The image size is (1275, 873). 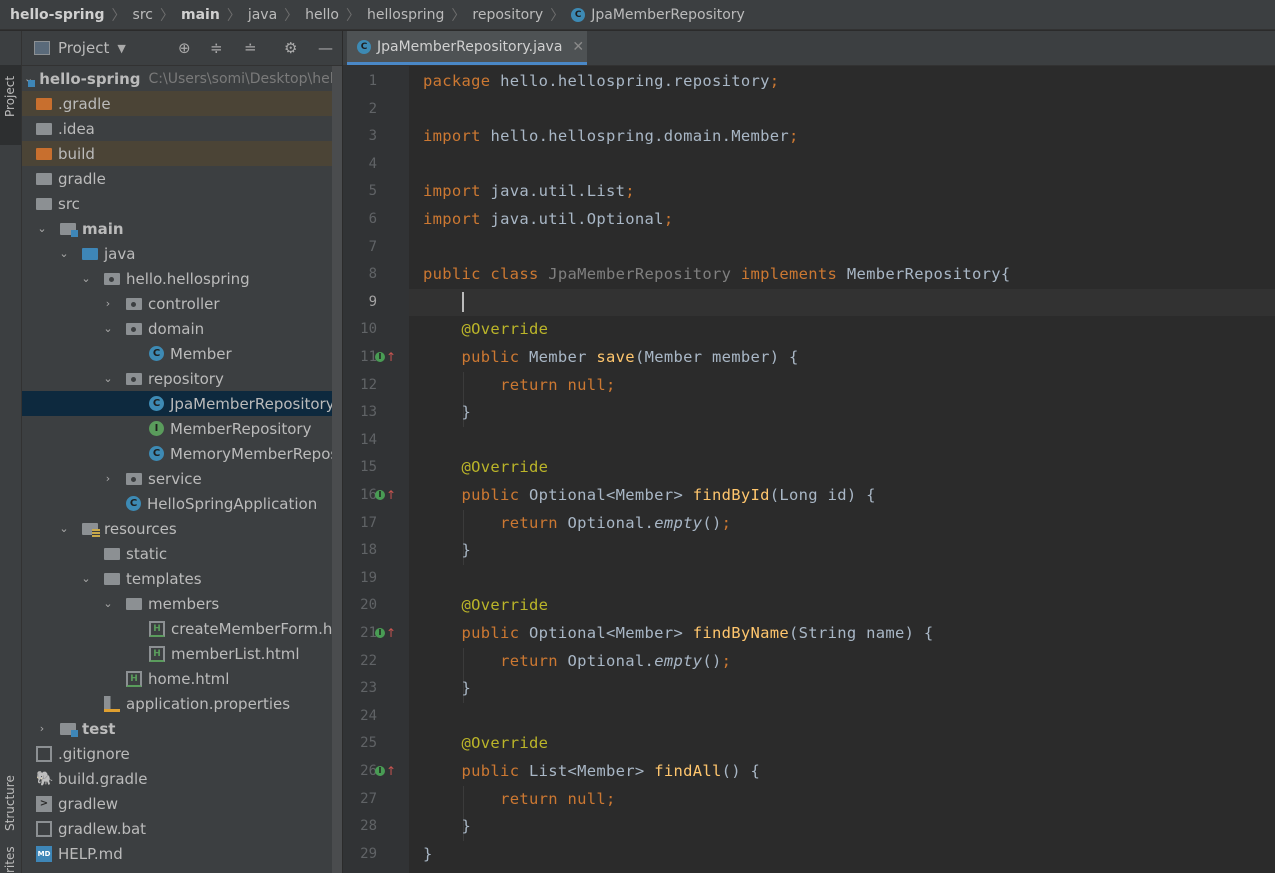 I want to click on line-number: 19, so click(x=368, y=577).